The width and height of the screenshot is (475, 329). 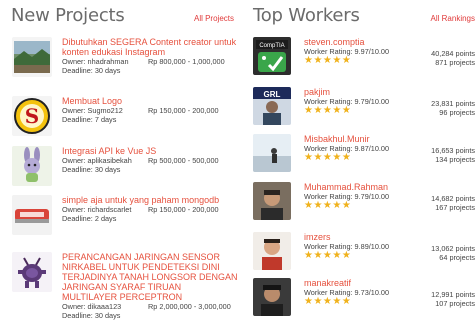 What do you see at coordinates (89, 218) in the screenshot?
I see `project-deadline: Deadline: 2 days` at bounding box center [89, 218].